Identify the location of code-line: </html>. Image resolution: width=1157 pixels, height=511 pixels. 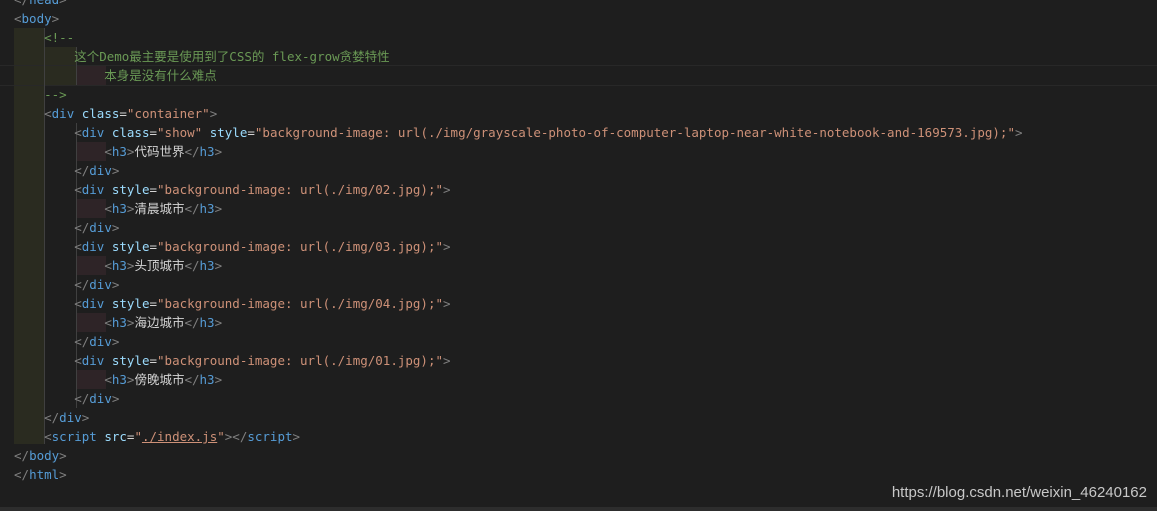
(40, 474).